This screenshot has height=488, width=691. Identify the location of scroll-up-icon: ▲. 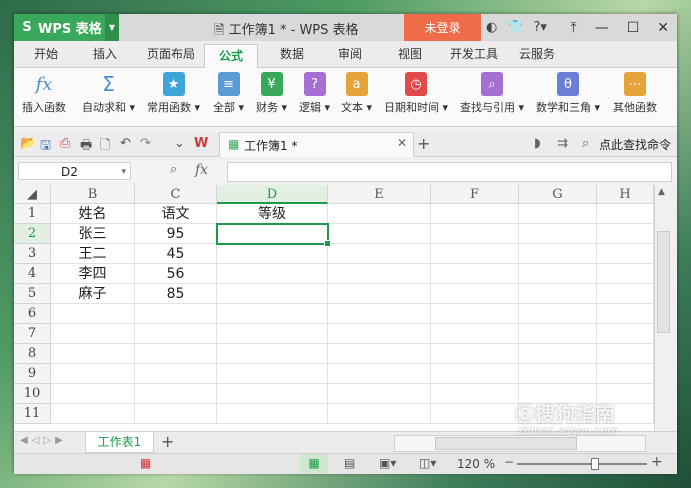
(661, 192).